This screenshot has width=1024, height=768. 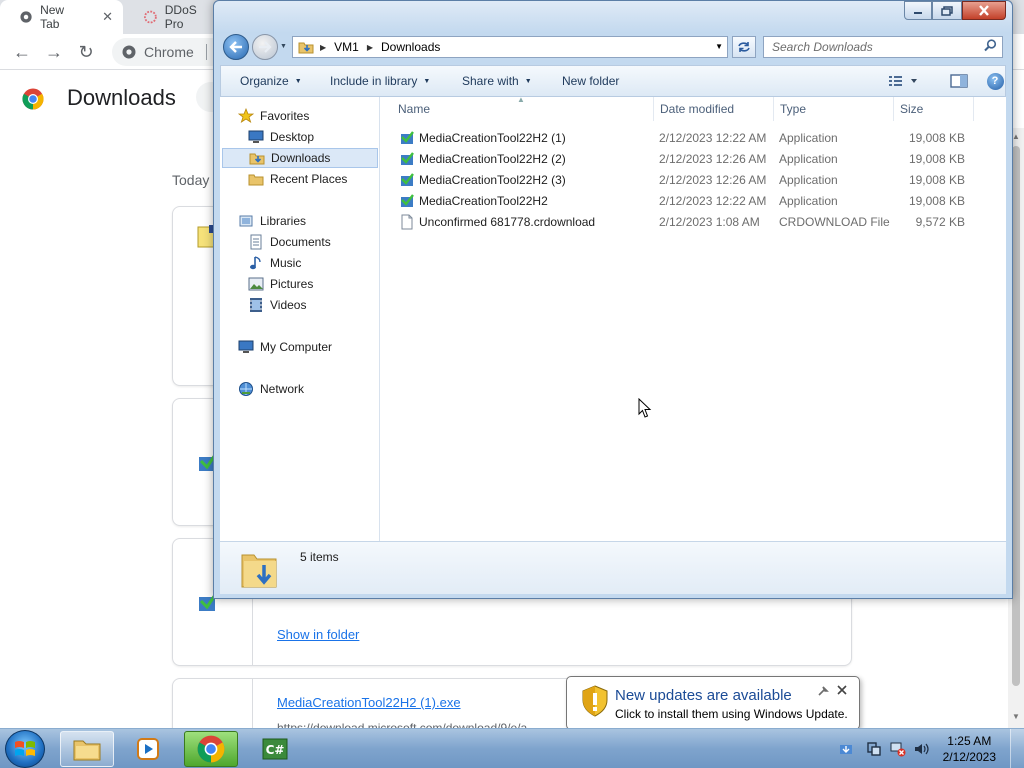 I want to click on download-file-link: MediaCreationTool22H2 (1).exe, so click(x=369, y=702).